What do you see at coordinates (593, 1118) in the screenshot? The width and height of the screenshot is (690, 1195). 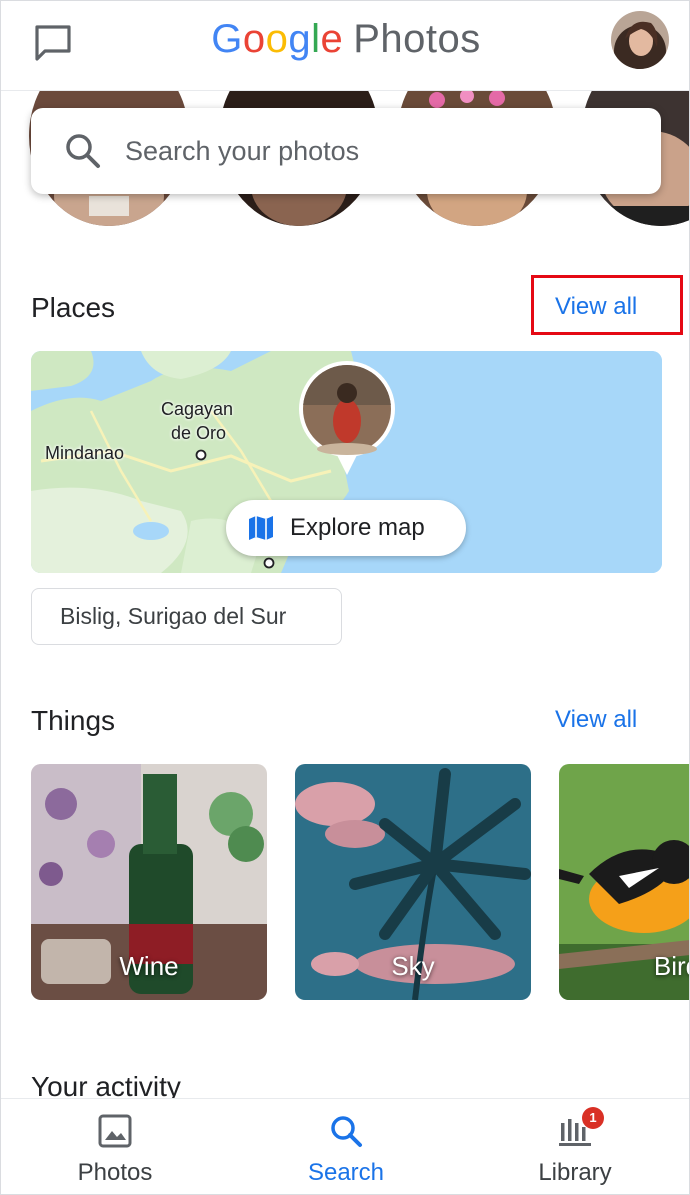 I see `notification-badge: 1` at bounding box center [593, 1118].